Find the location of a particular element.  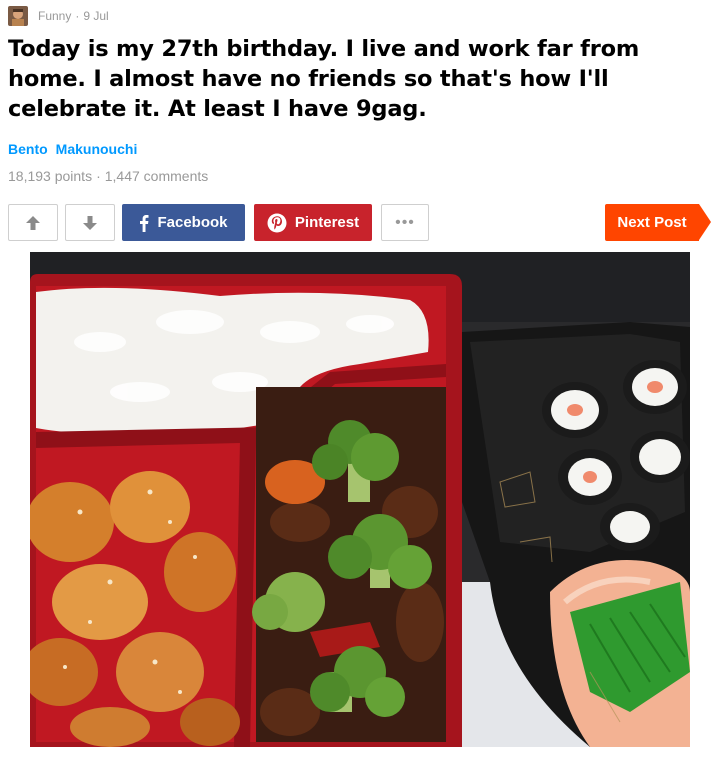

facebook-icon is located at coordinates (144, 223).